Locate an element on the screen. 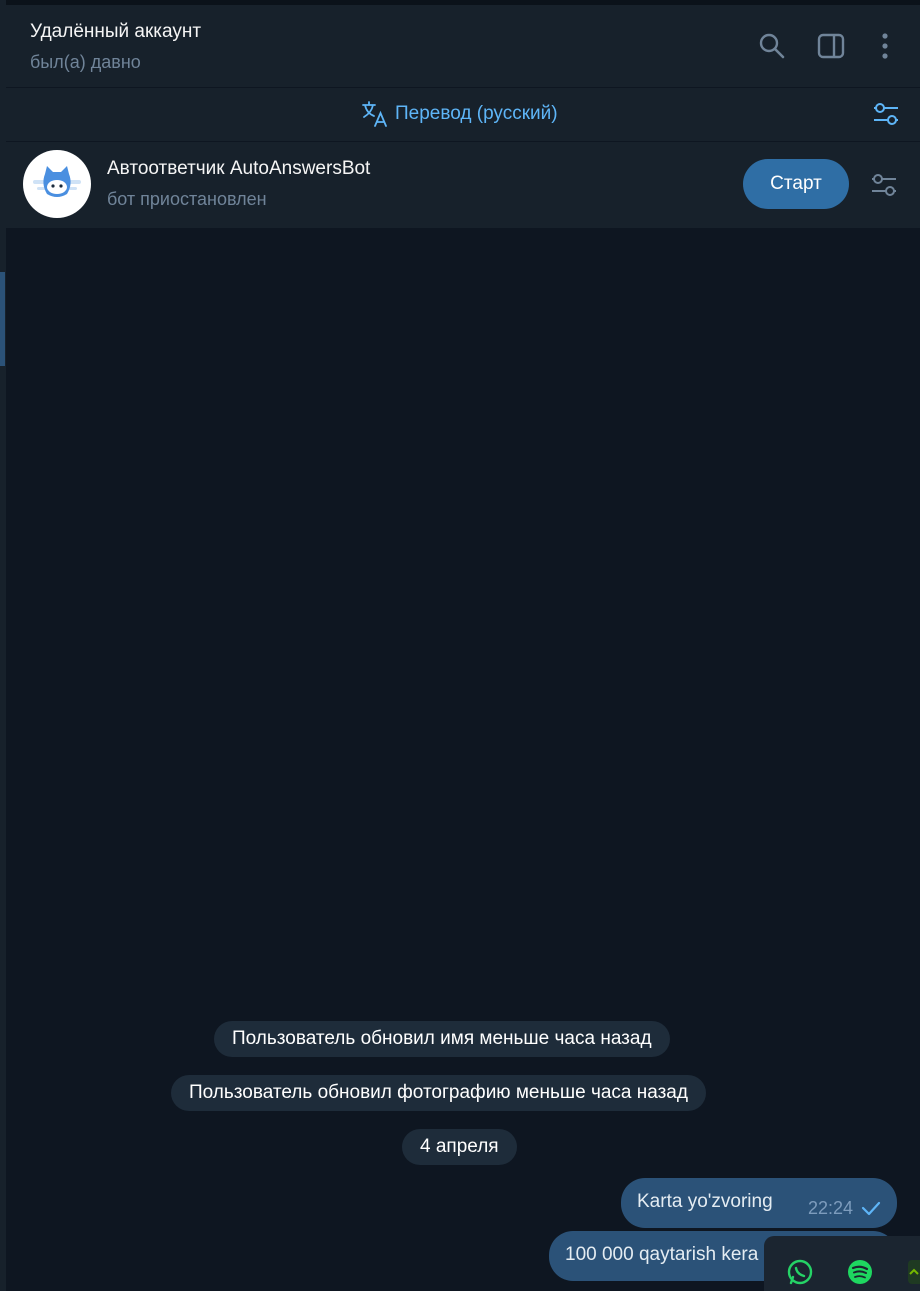 Image resolution: width=920 pixels, height=1291 pixels. message-text: 100 000 qaytarish kera is located at coordinates (662, 1254).